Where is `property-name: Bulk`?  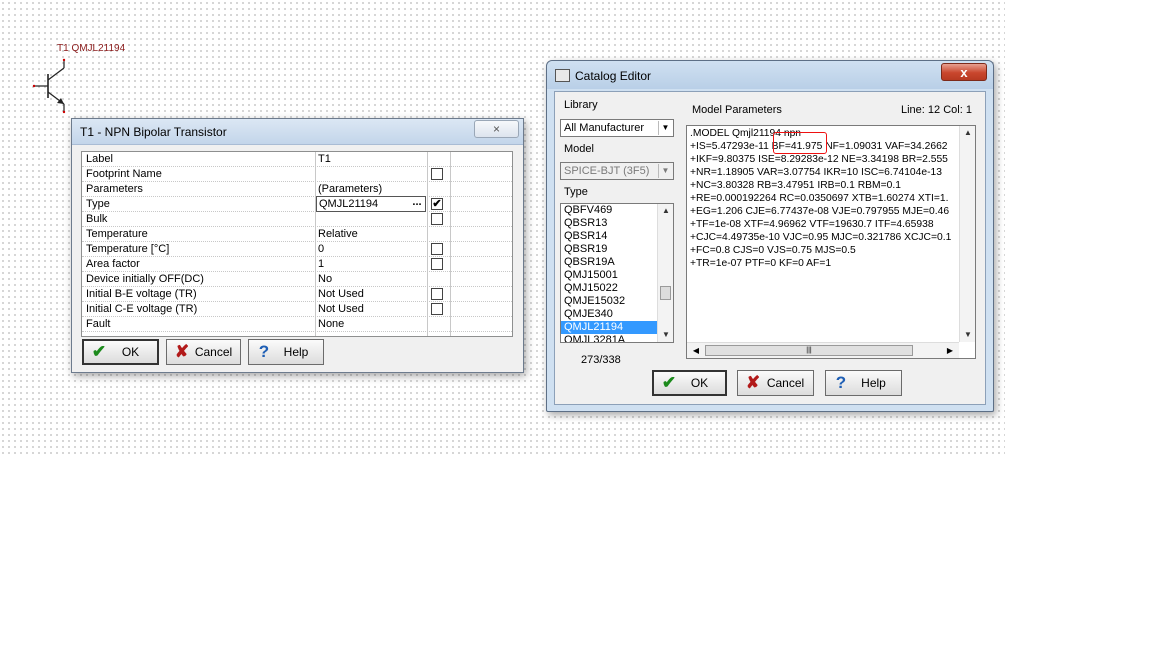
property-name: Bulk is located at coordinates (97, 219).